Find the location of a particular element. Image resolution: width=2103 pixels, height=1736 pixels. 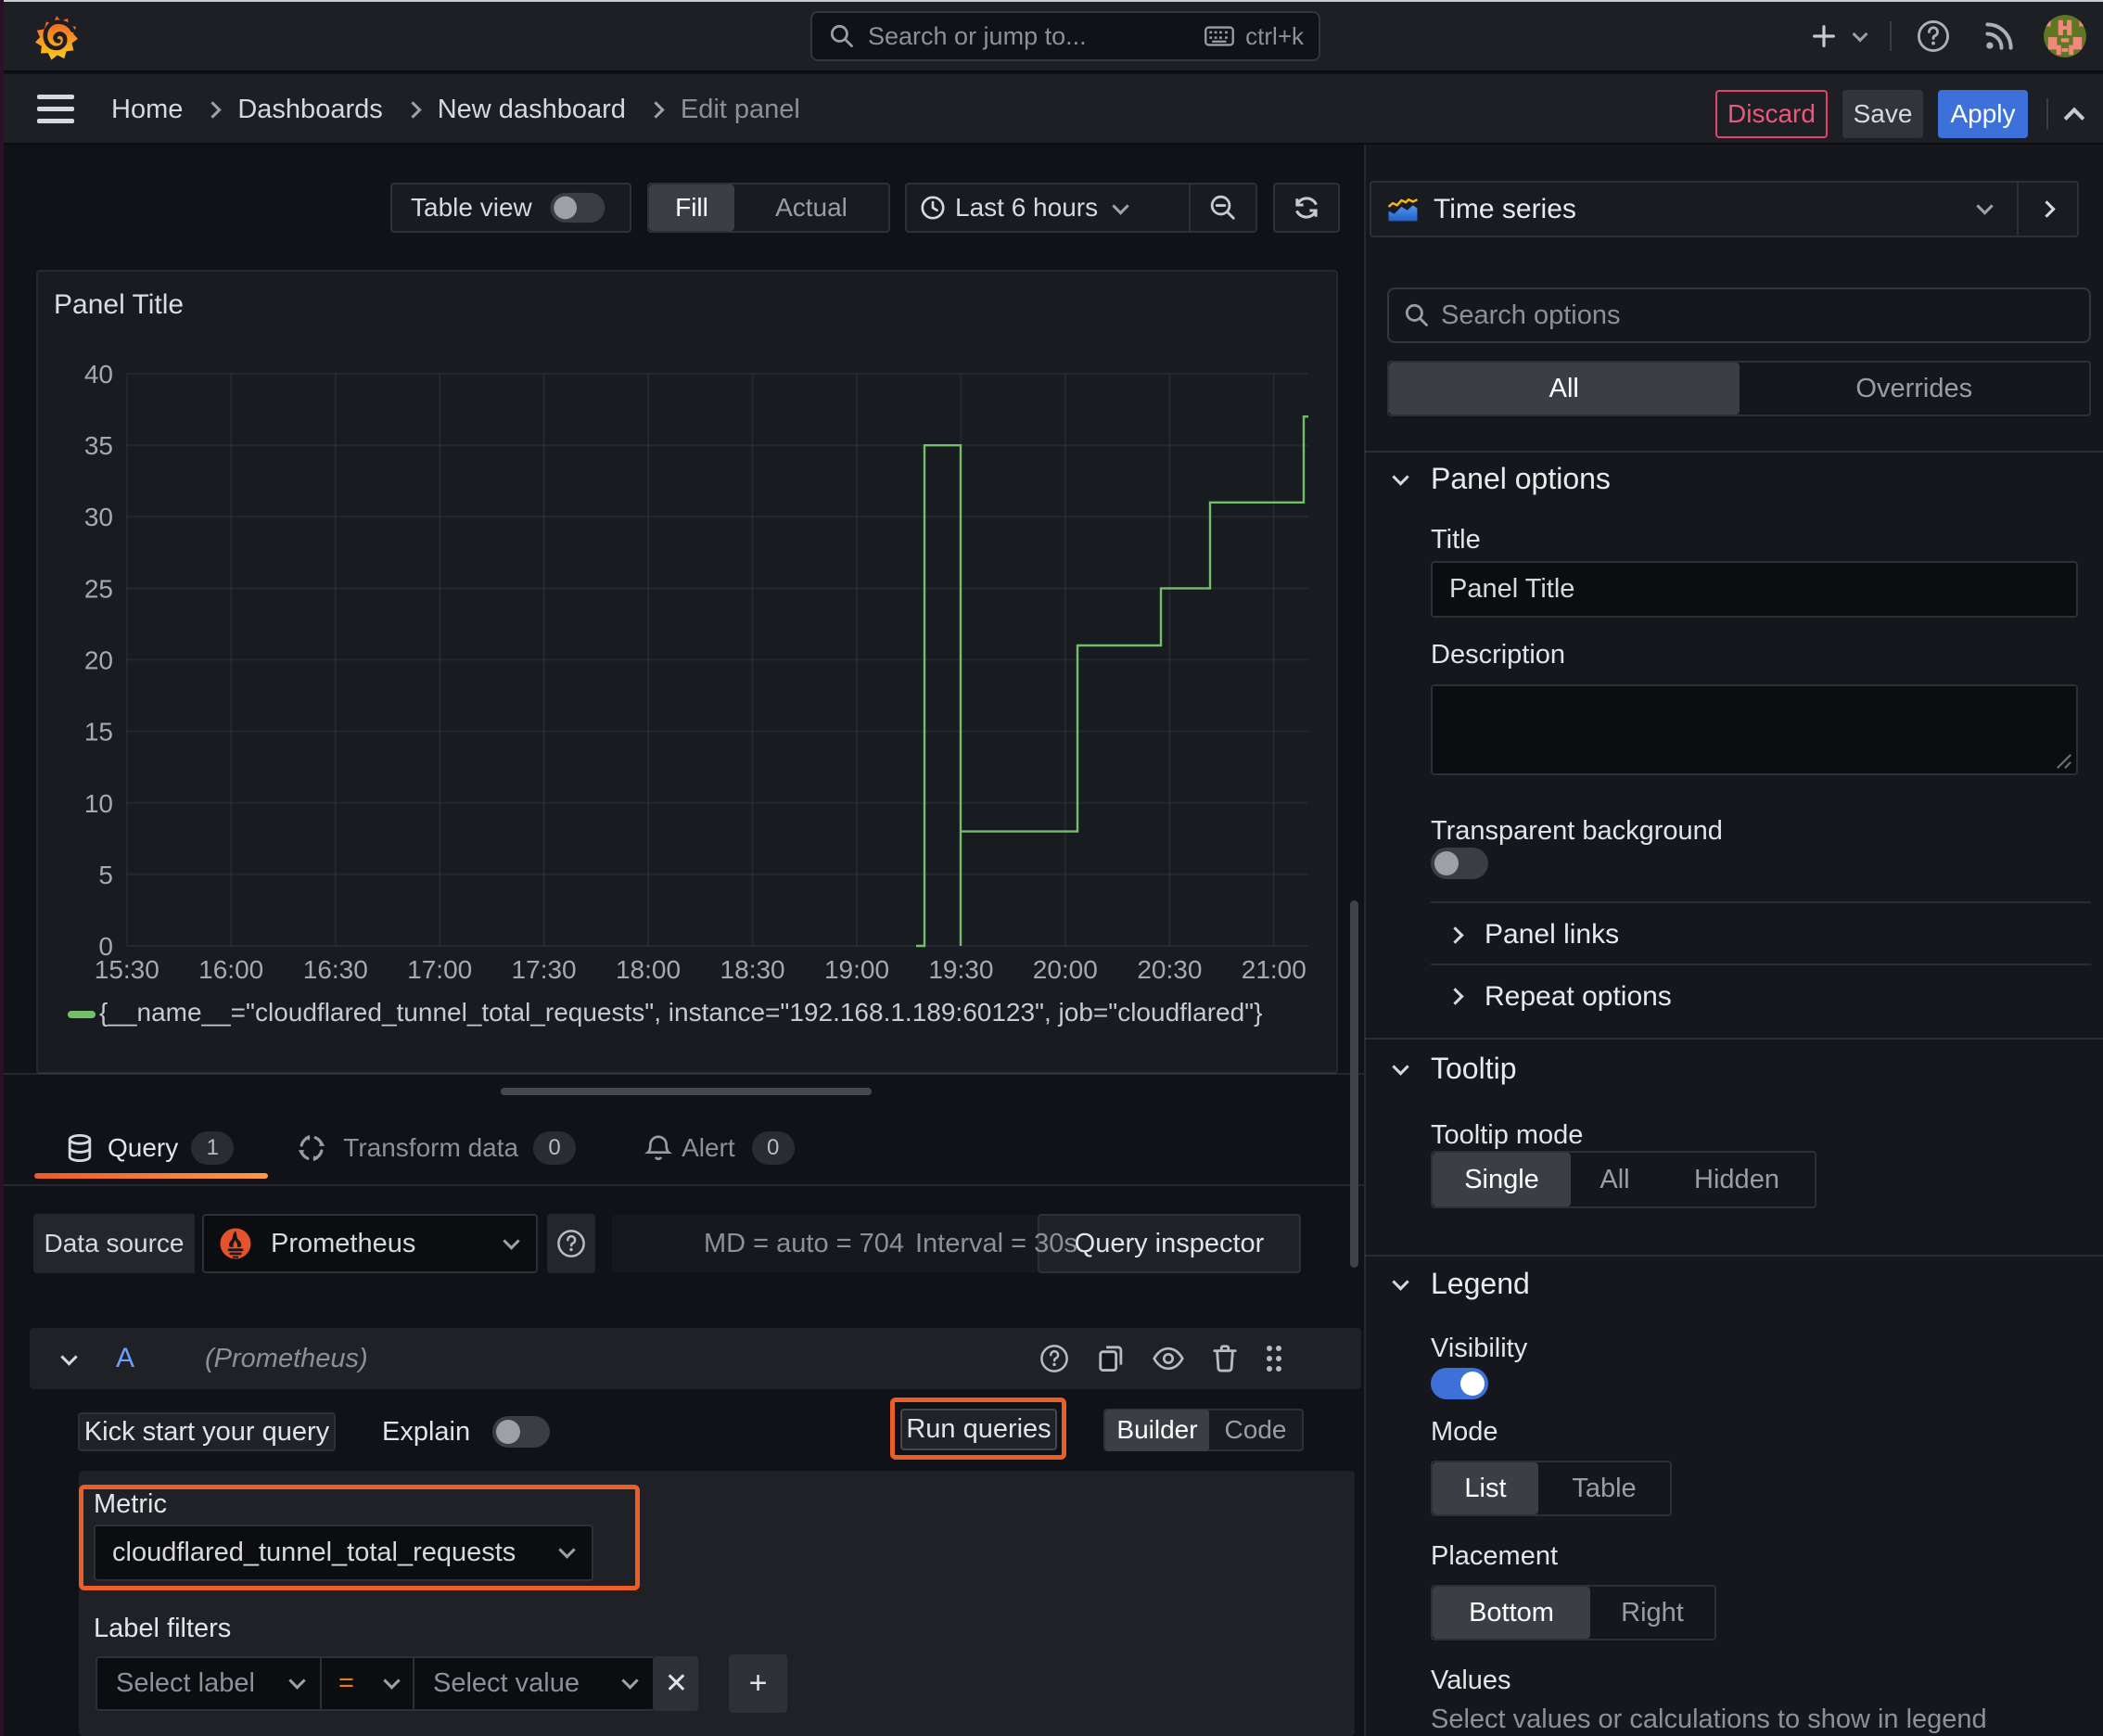

svg-text: 21:00 is located at coordinates (1274, 970).